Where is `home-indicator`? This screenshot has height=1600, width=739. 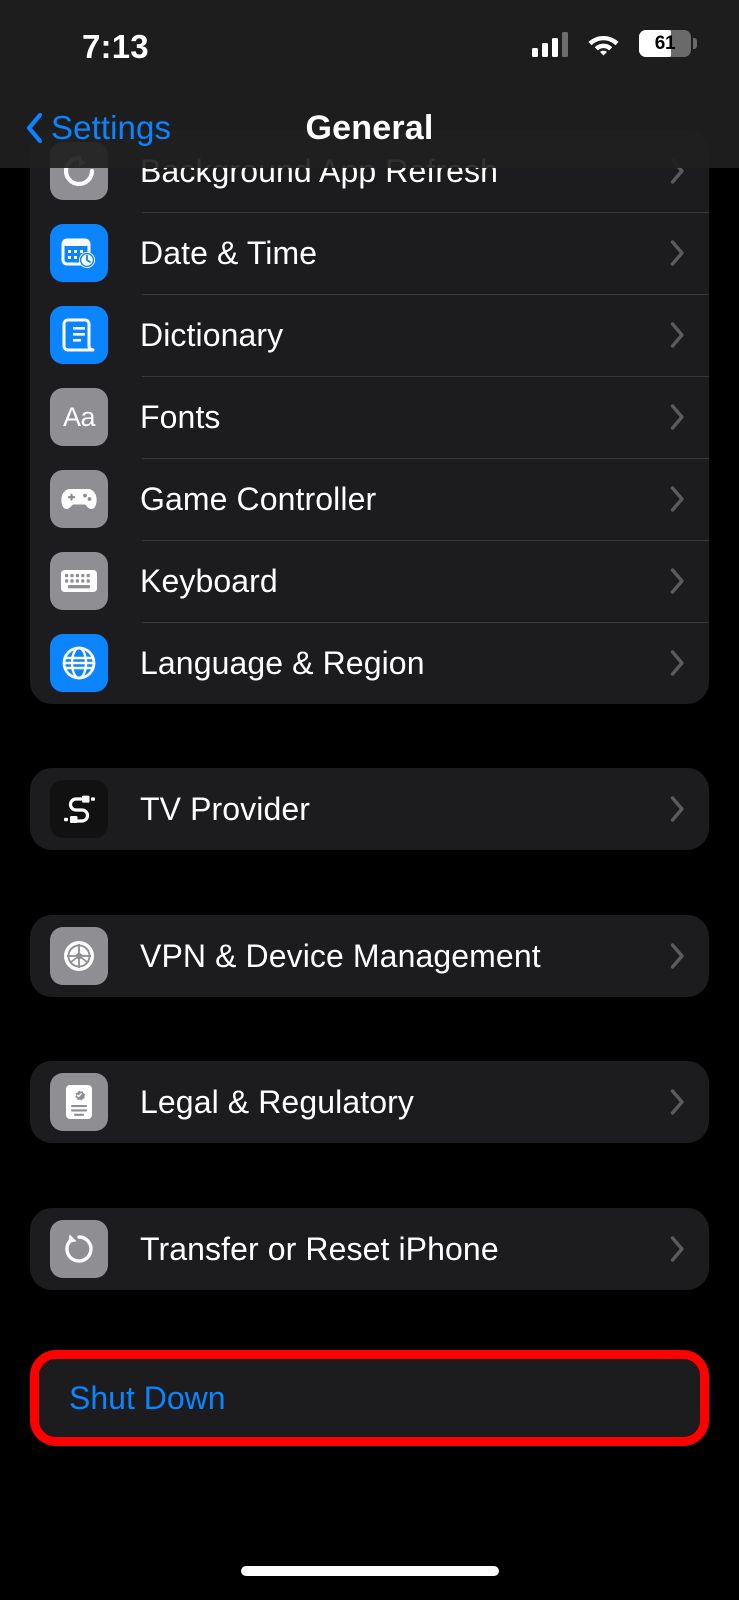 home-indicator is located at coordinates (369, 1571).